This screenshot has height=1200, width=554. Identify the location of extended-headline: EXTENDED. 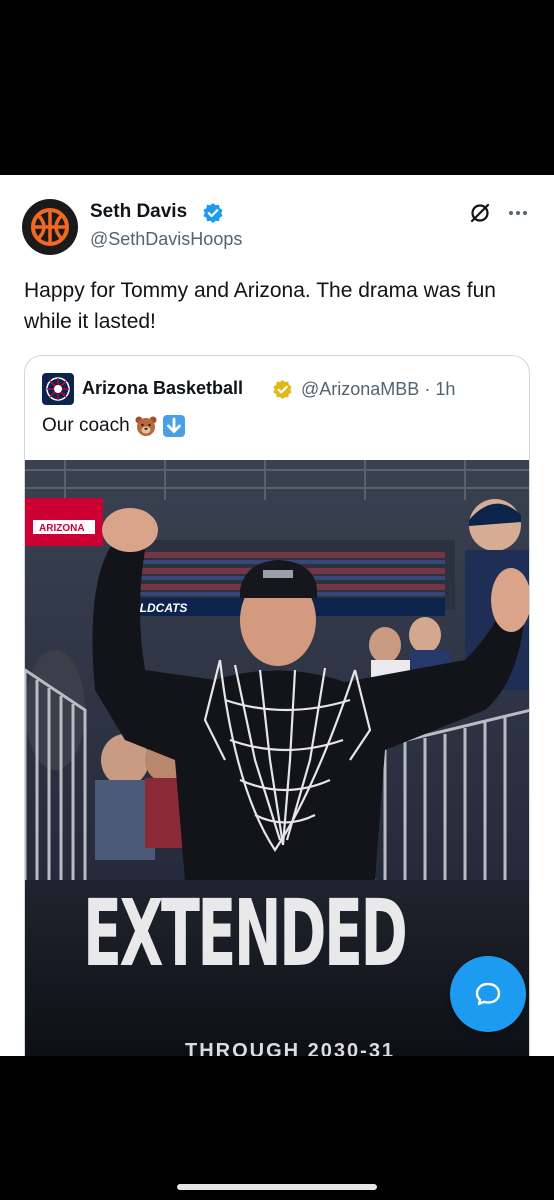
(245, 933).